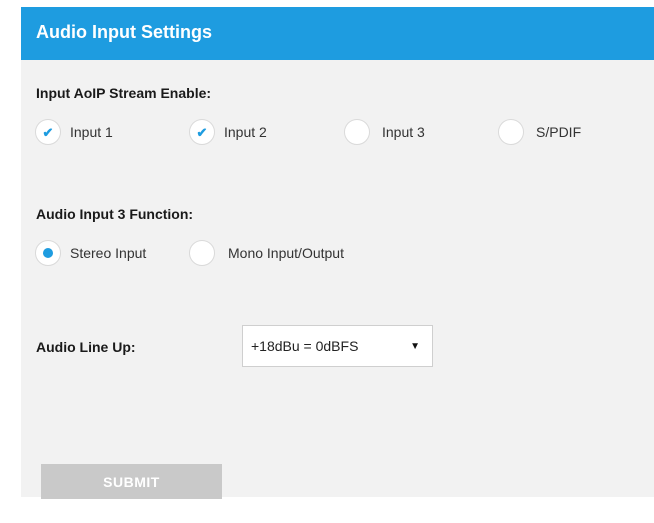 This screenshot has height=523, width=654. Describe the element at coordinates (86, 347) in the screenshot. I see `line-up-label: Audio Line Up:` at that location.